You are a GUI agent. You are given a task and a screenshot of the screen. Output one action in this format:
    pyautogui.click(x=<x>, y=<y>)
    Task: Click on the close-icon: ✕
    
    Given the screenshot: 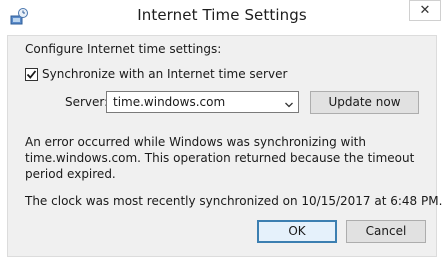 What is the action you would take?
    pyautogui.click(x=425, y=10)
    